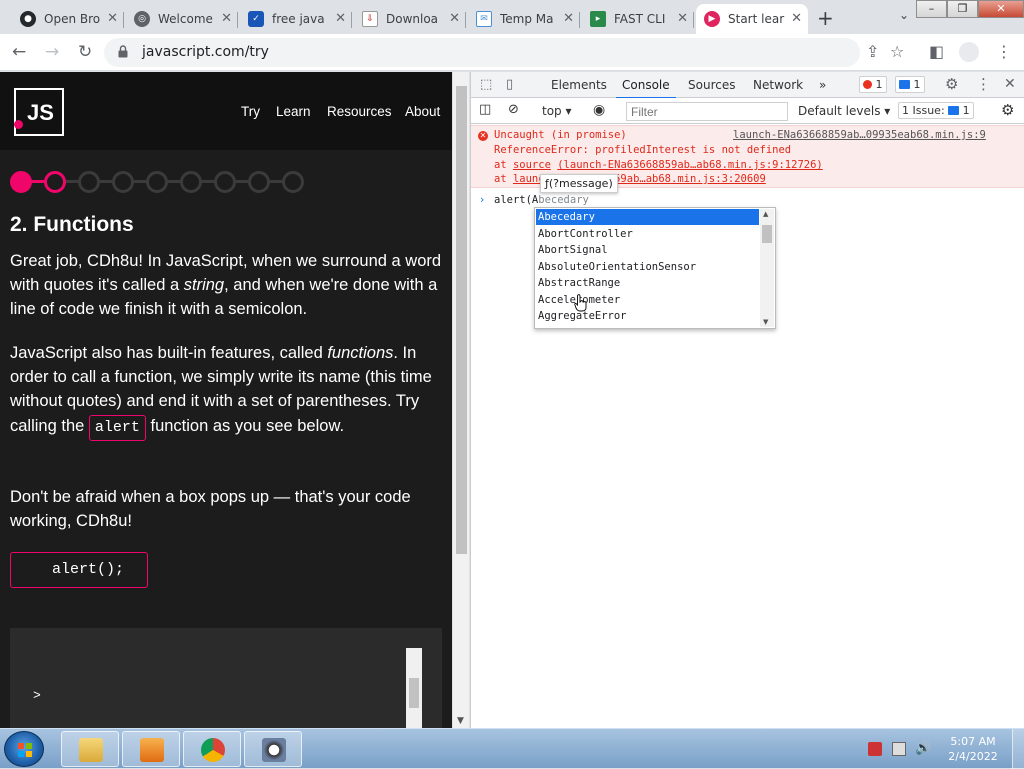  What do you see at coordinates (39, 112) in the screenshot?
I see `js-logo: JS` at bounding box center [39, 112].